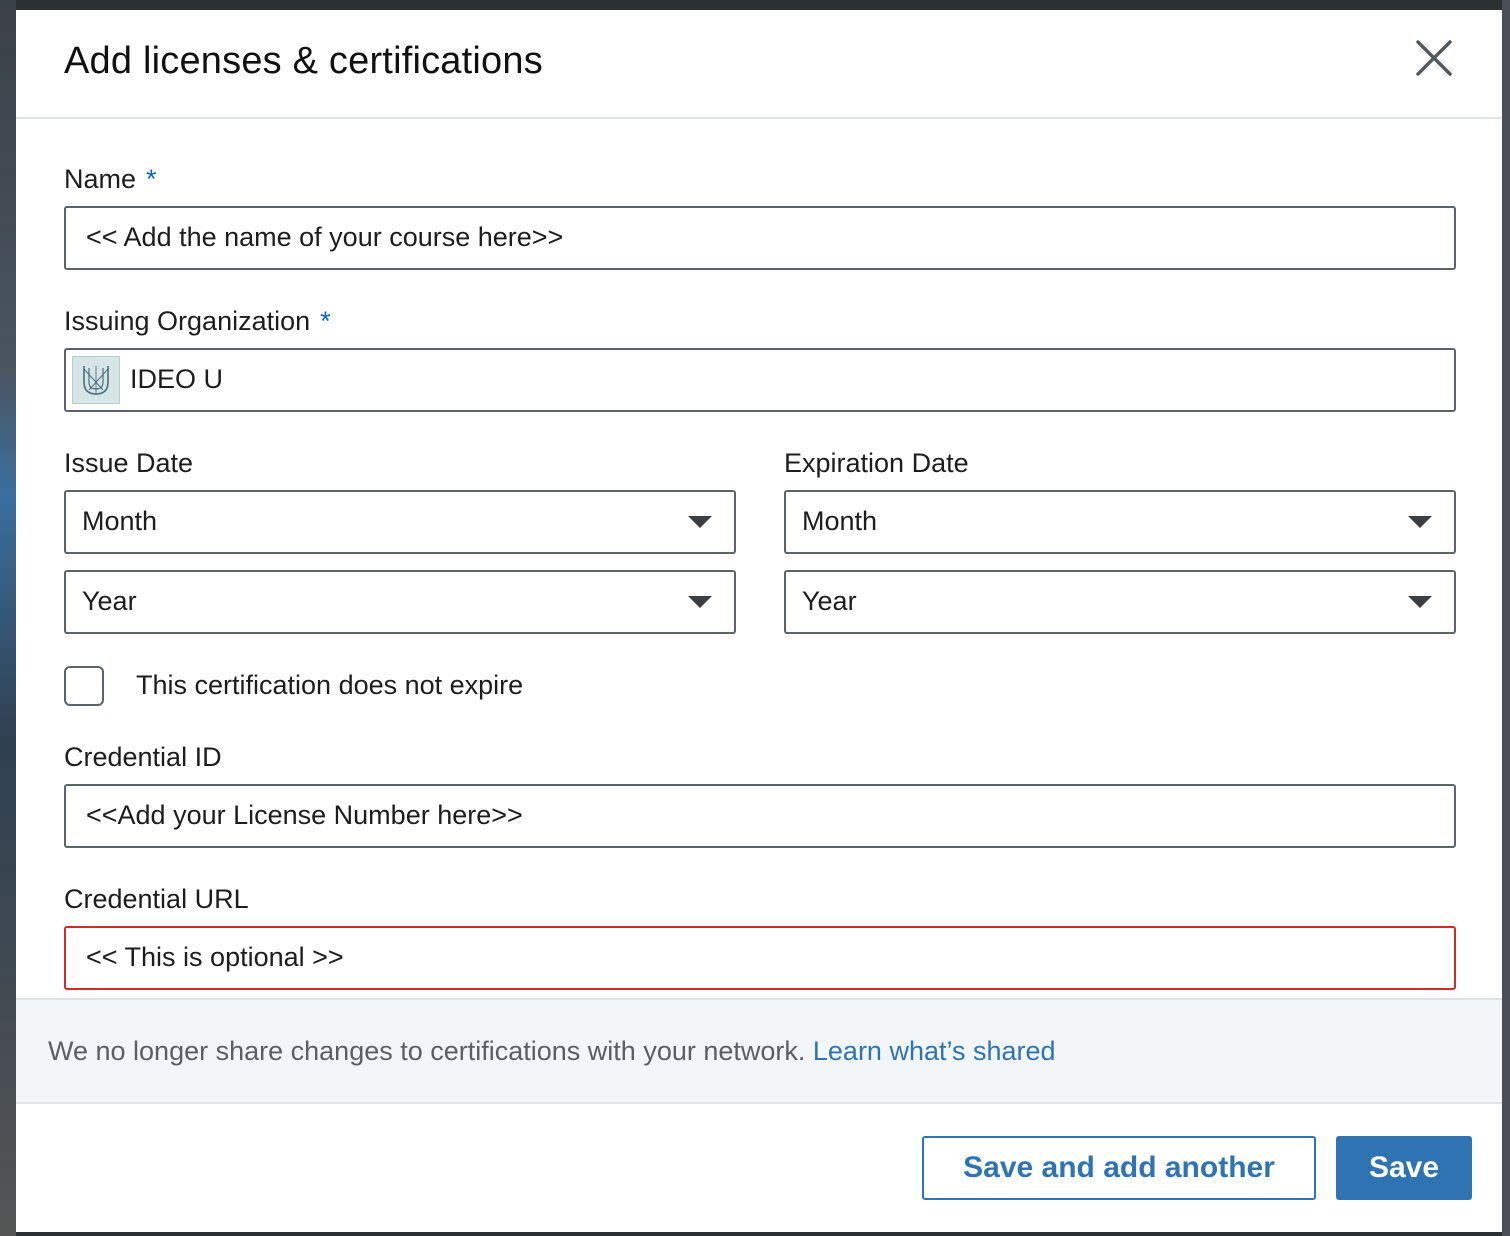 Image resolution: width=1510 pixels, height=1236 pixels. What do you see at coordinates (304, 815) in the screenshot?
I see `credential-id-value: <<Add your License Number here>>` at bounding box center [304, 815].